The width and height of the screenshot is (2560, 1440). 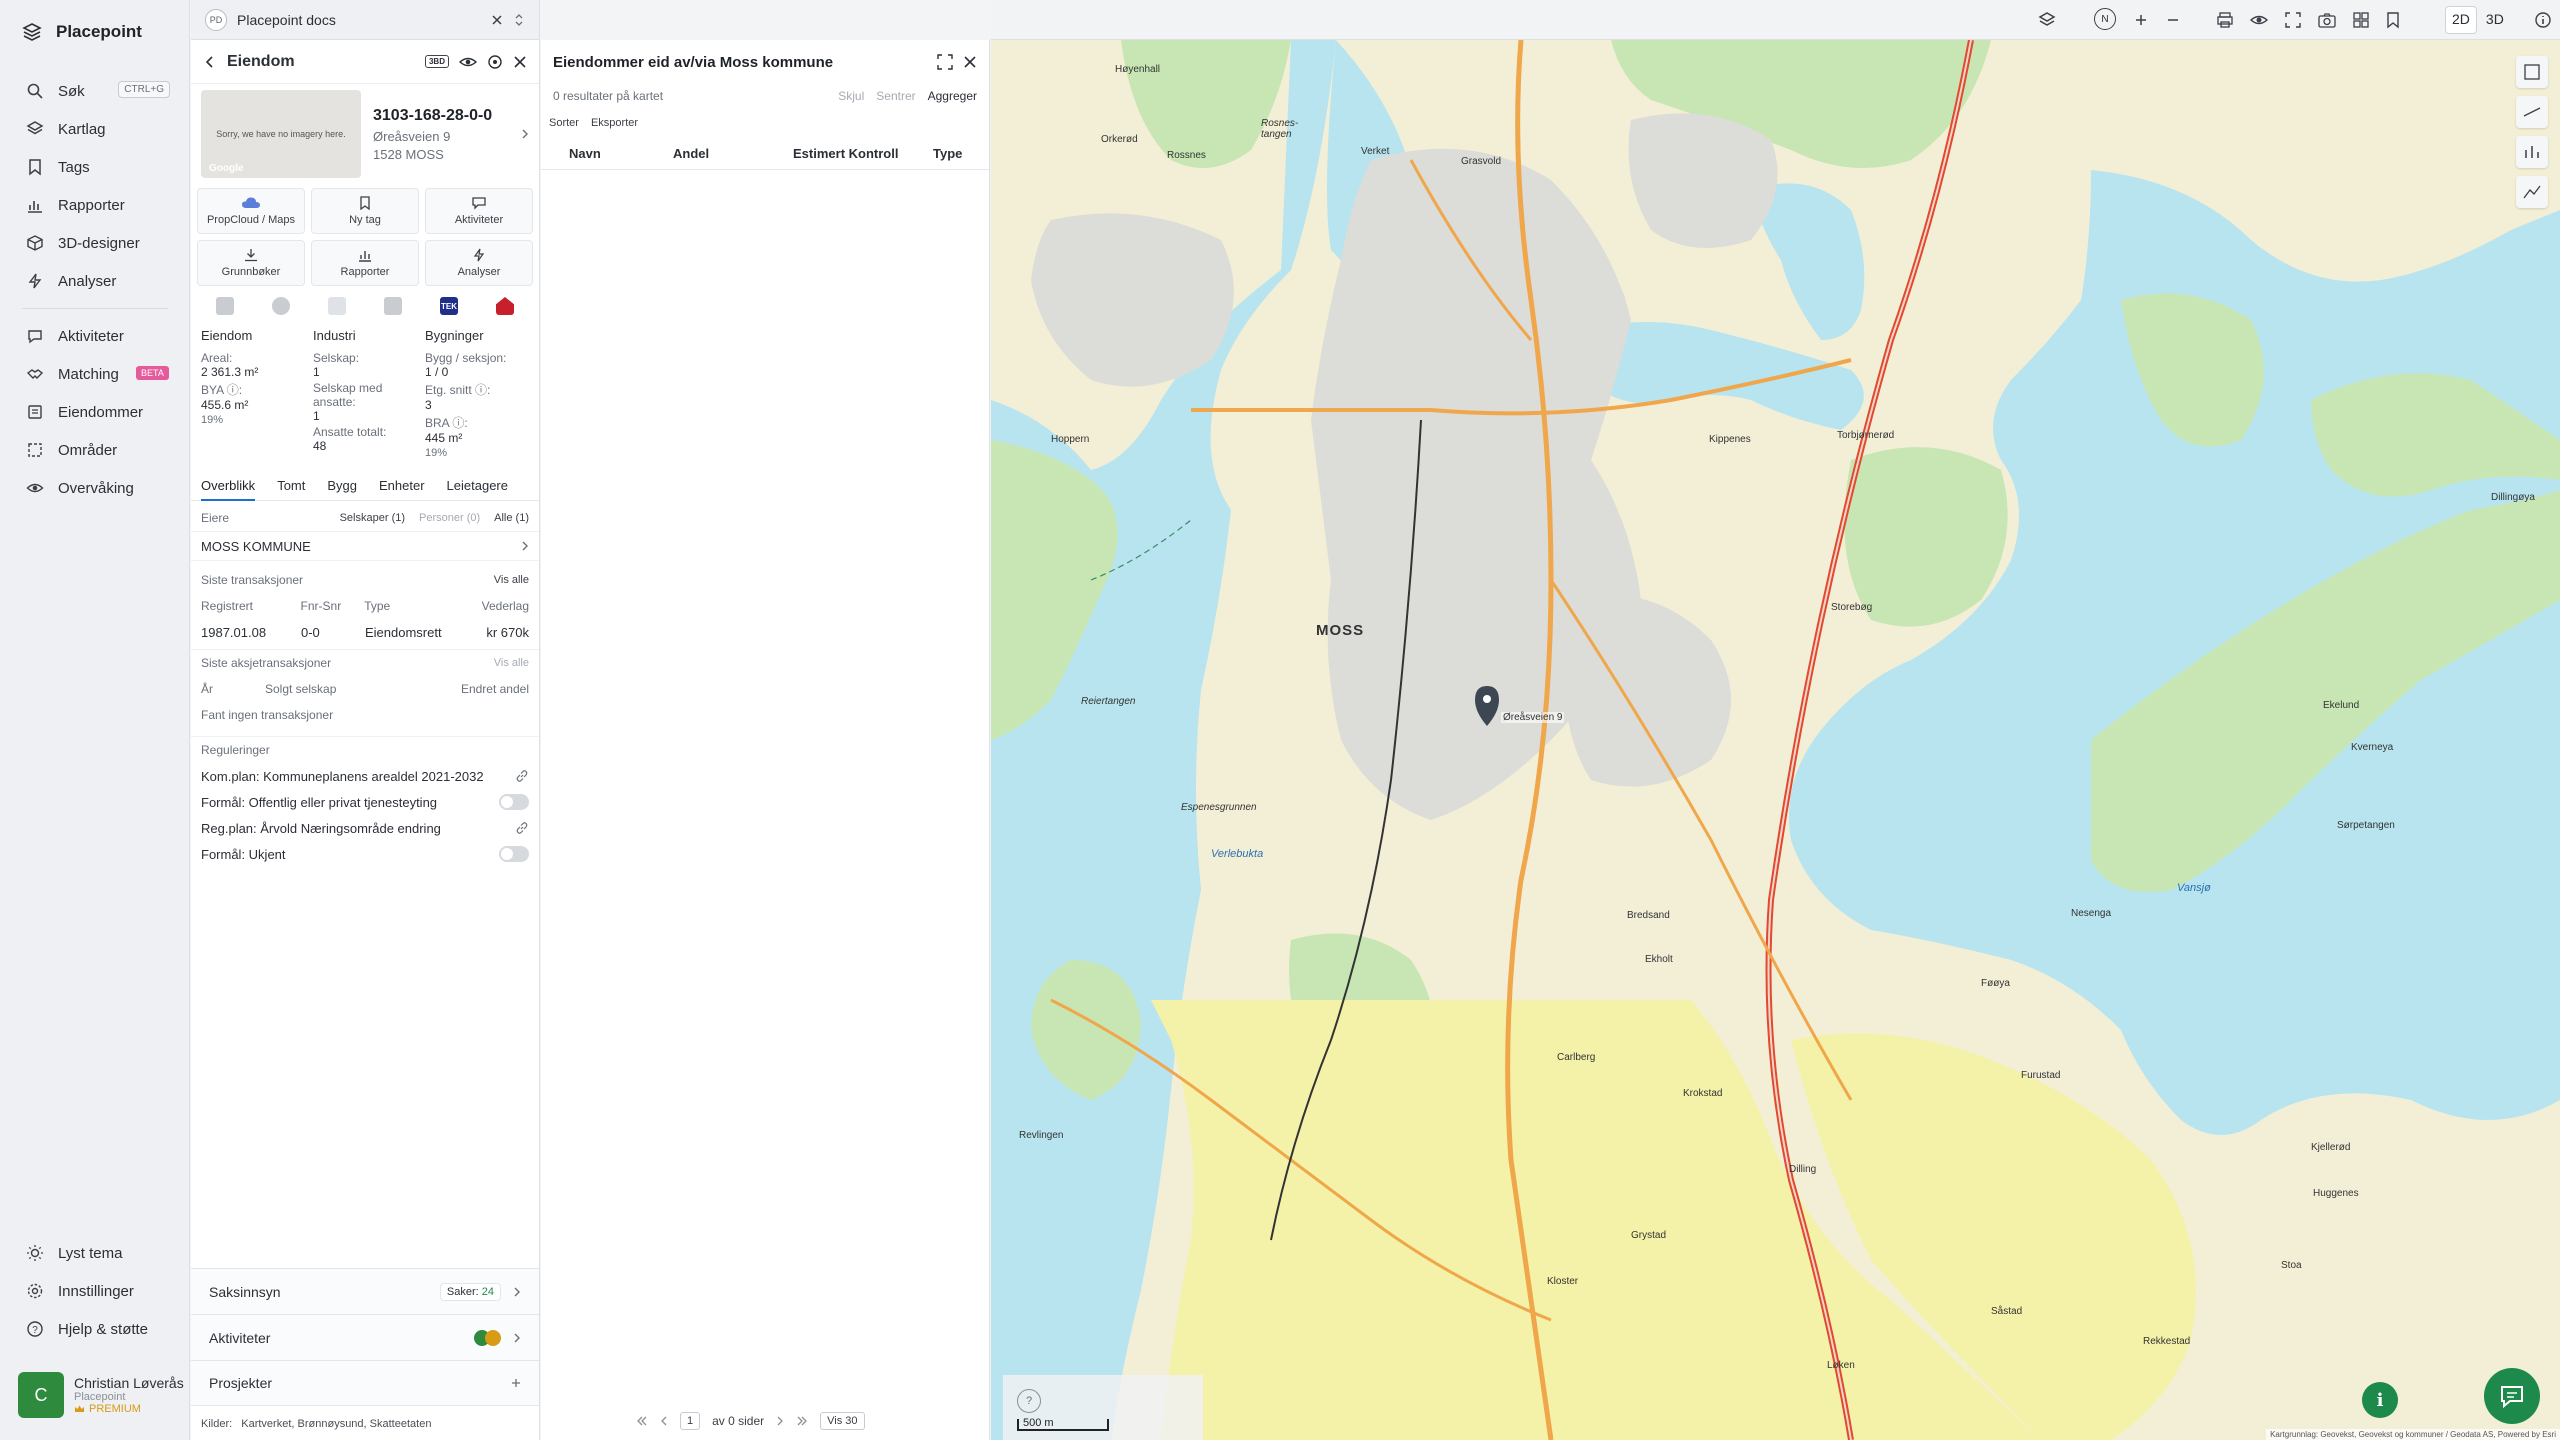 What do you see at coordinates (511, 663) in the screenshot?
I see `share-view-all: Vis alle` at bounding box center [511, 663].